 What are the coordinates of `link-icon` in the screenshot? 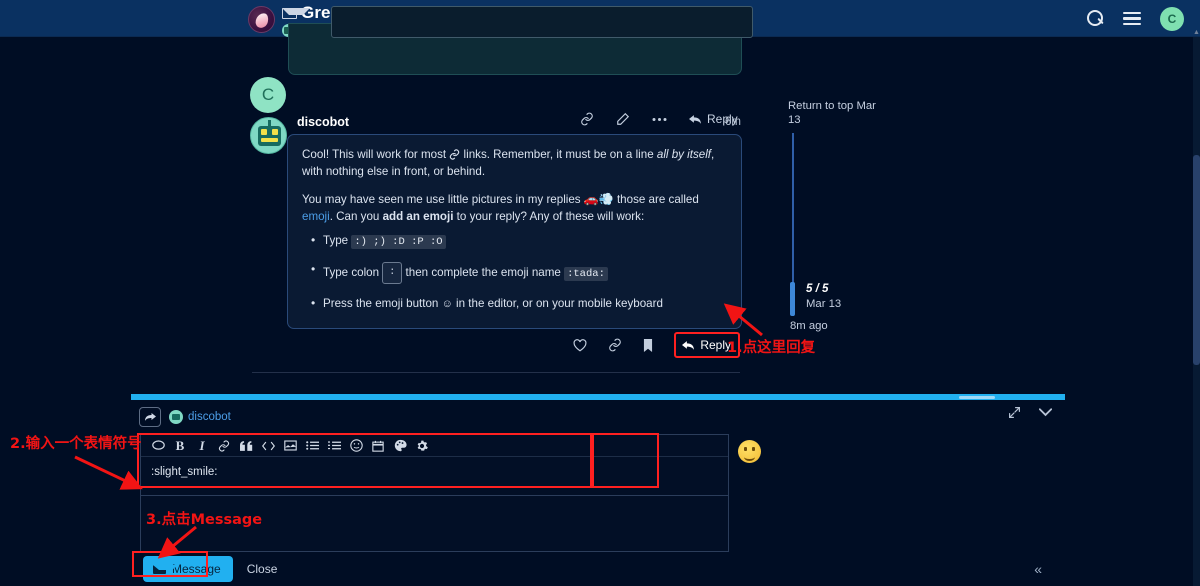 It's located at (615, 345).